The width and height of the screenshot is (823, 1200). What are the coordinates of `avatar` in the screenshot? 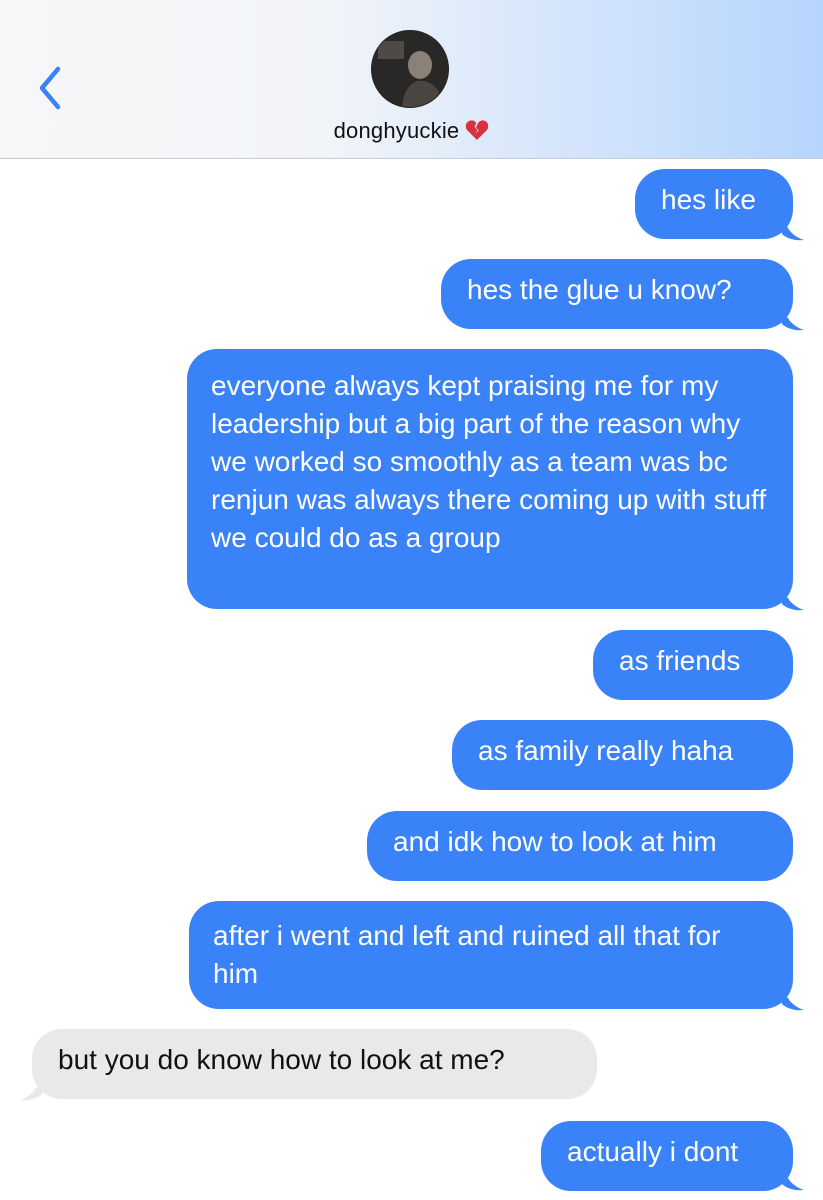 It's located at (410, 69).